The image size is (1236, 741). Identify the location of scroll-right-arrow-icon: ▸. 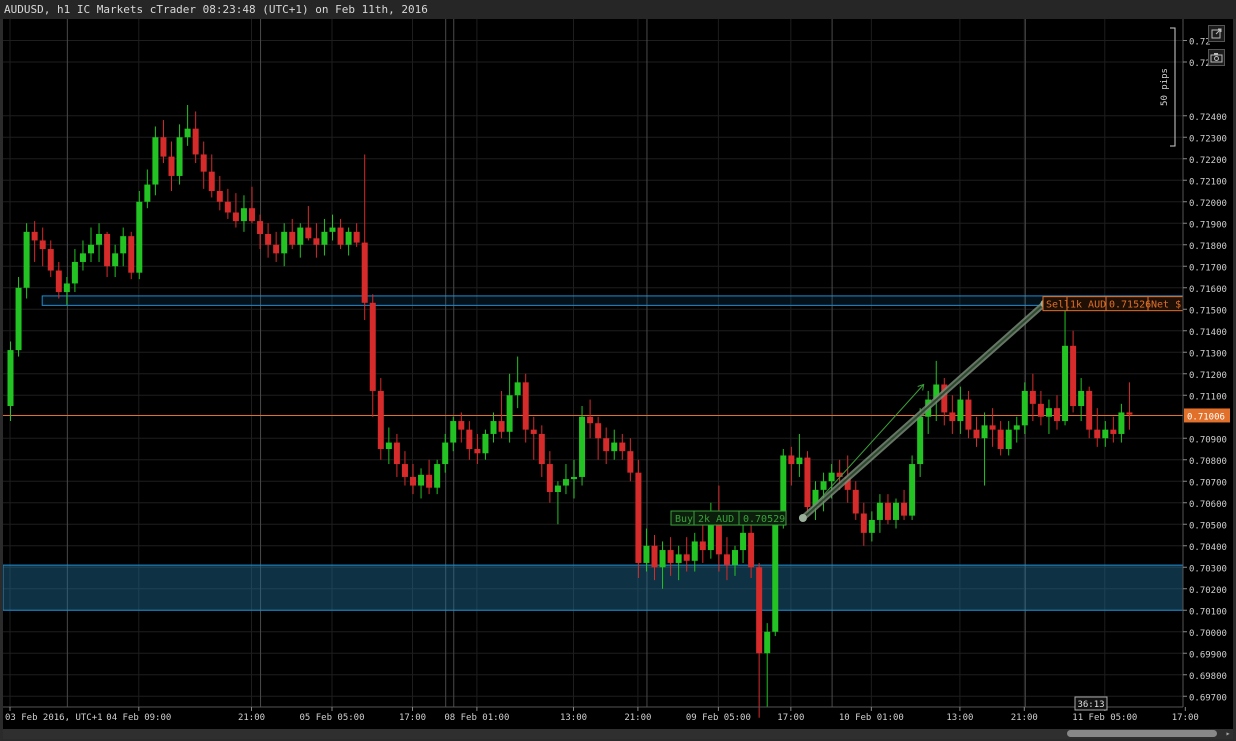
(1228, 734).